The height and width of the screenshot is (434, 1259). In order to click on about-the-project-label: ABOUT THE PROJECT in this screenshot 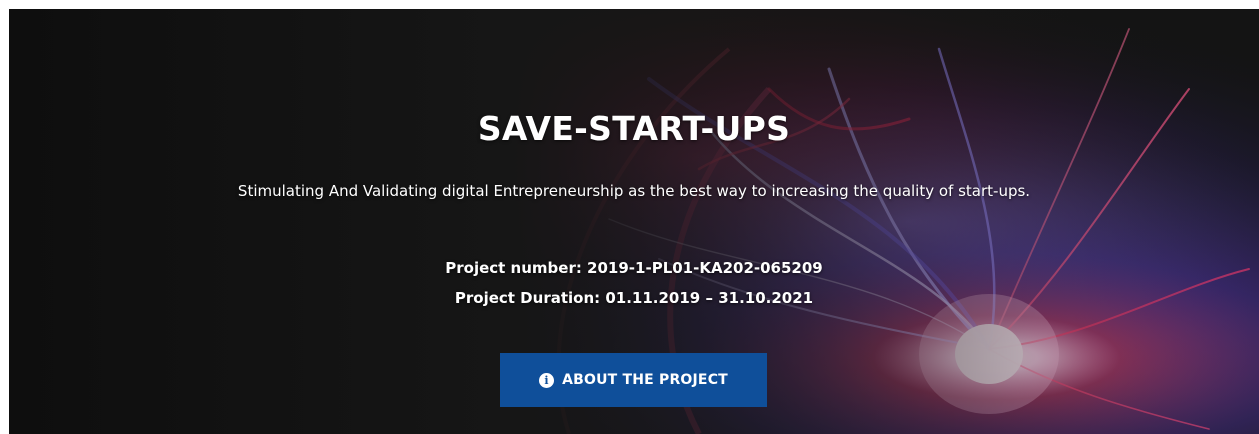, I will do `click(645, 380)`.